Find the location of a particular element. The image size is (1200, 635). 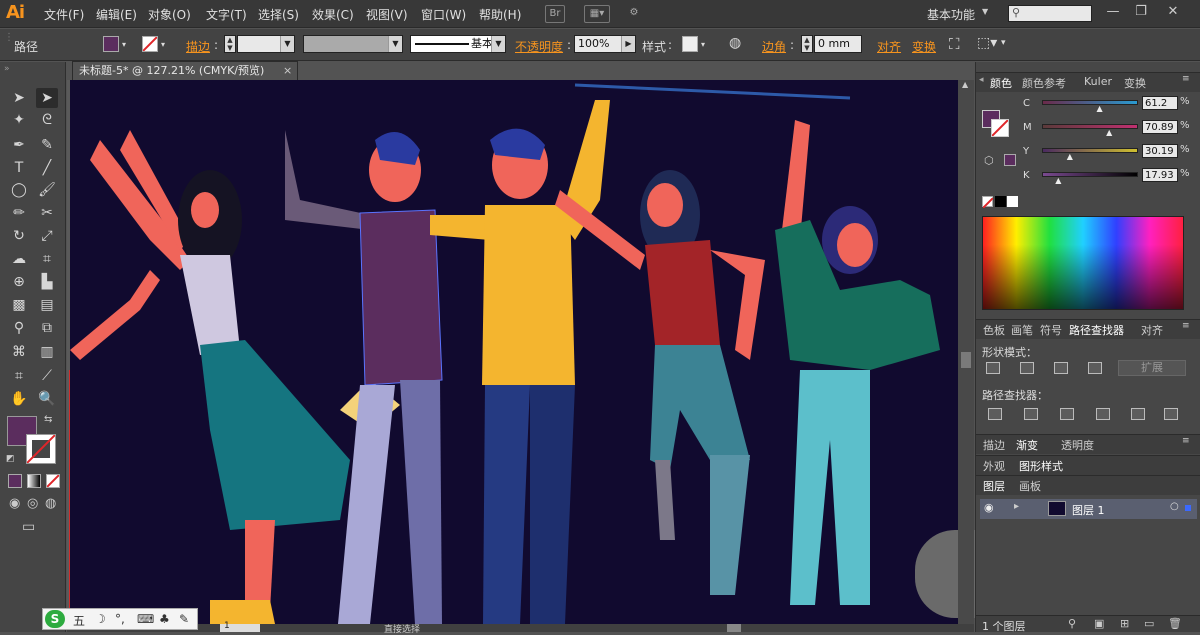

scroll-up-icon: ▲ is located at coordinates (965, 84).